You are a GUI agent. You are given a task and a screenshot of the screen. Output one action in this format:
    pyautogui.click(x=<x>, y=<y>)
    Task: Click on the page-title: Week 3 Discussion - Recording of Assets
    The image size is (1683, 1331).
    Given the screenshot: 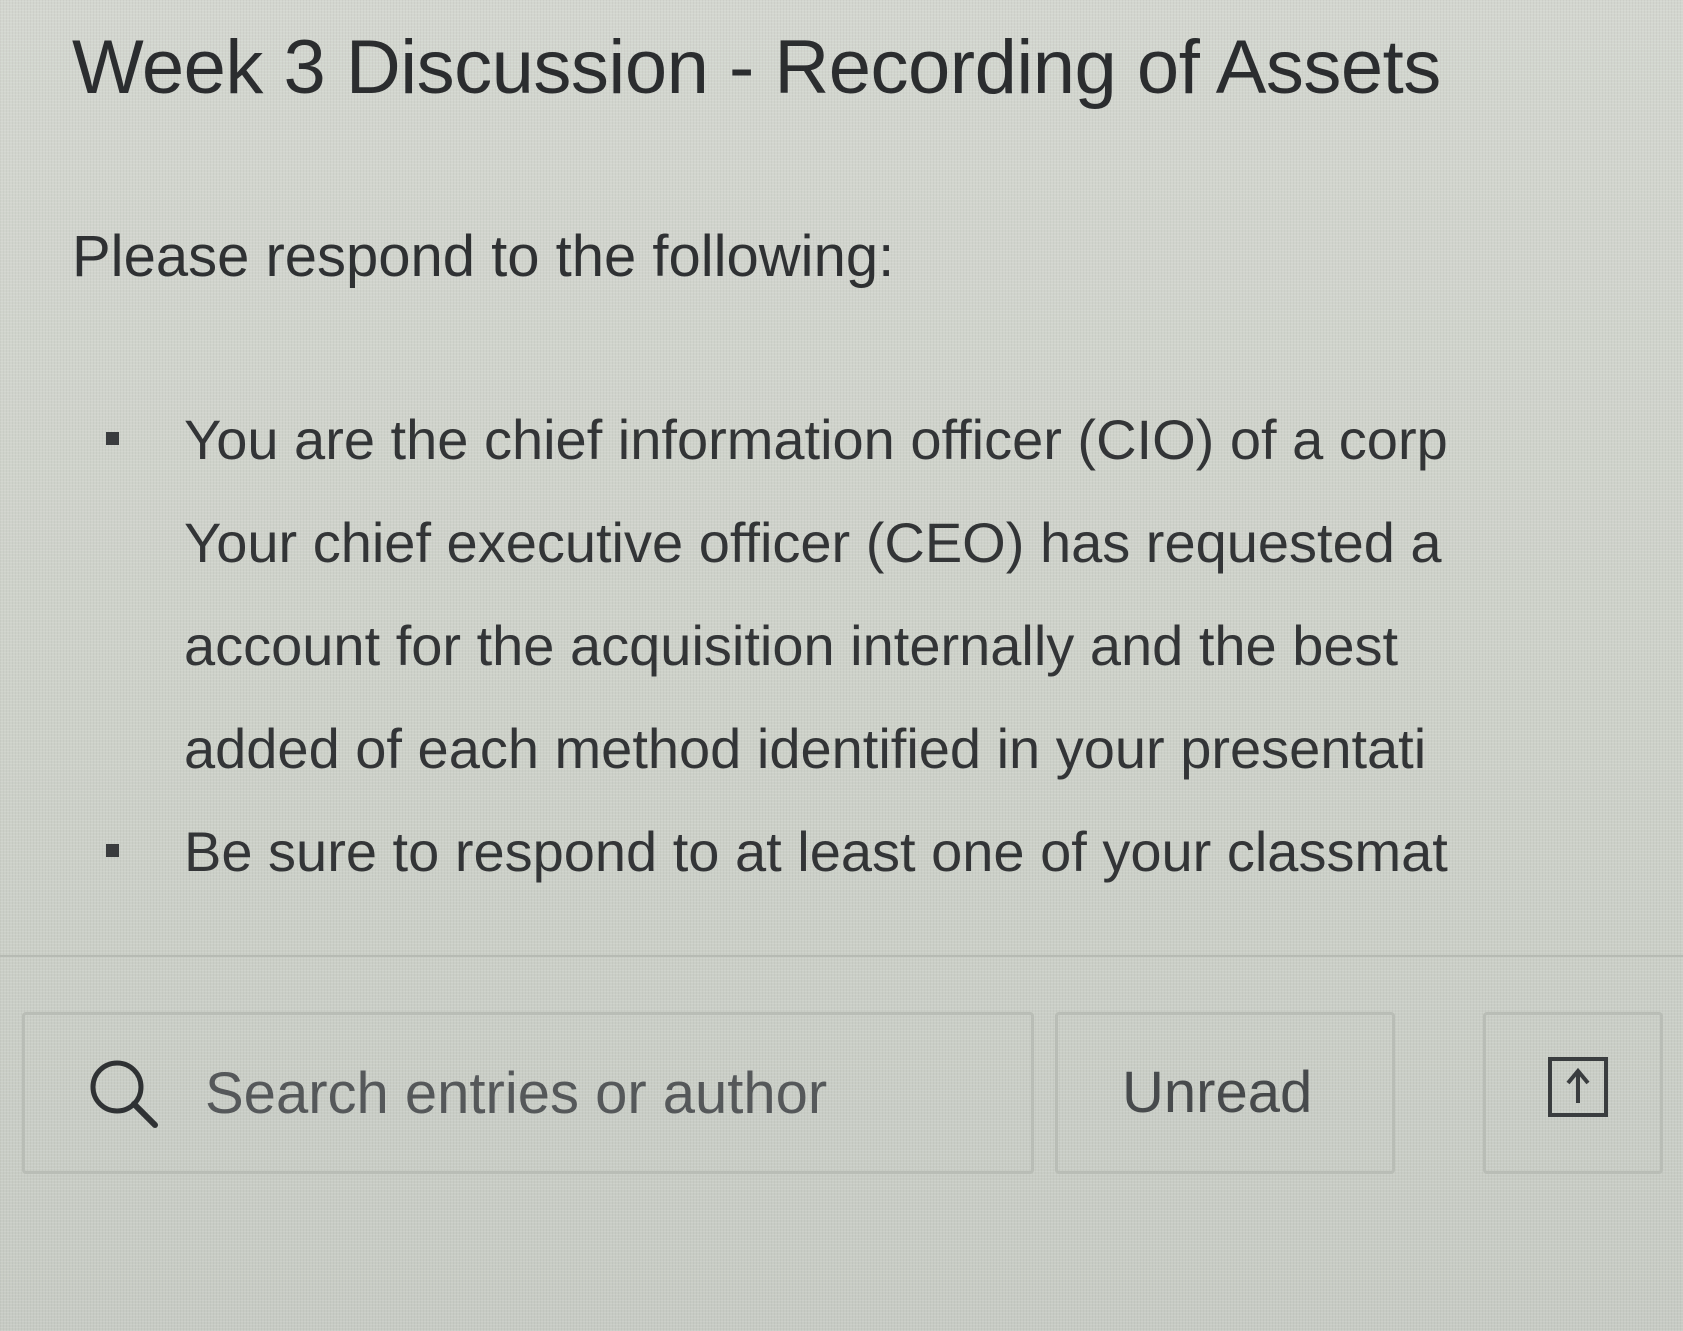 What is the action you would take?
    pyautogui.click(x=756, y=67)
    